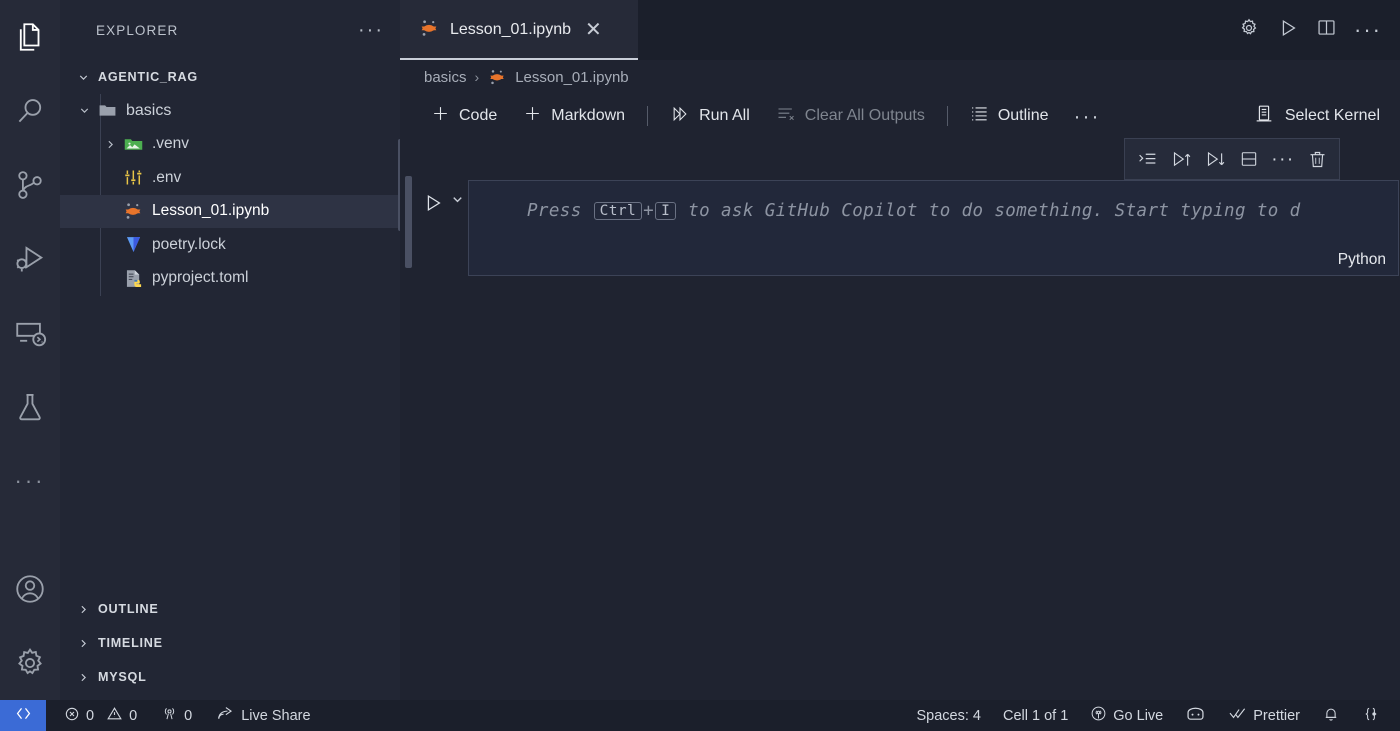 Image resolution: width=1400 pixels, height=731 pixels. I want to click on tree-item-label: basics, so click(149, 110).